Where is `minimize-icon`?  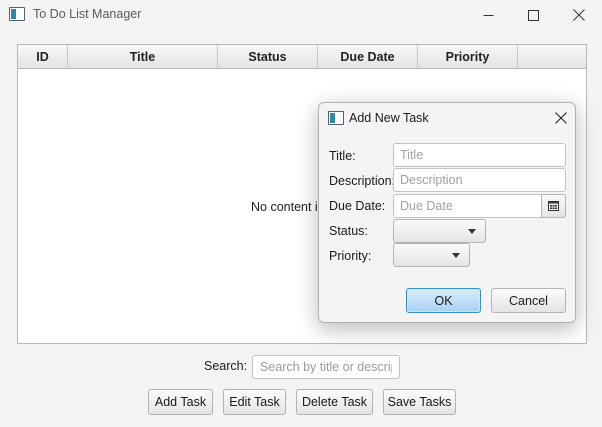 minimize-icon is located at coordinates (488, 15).